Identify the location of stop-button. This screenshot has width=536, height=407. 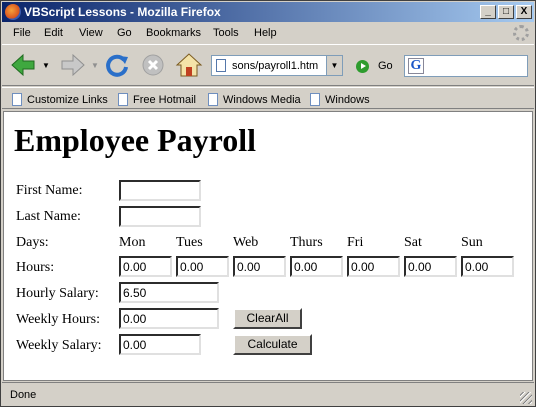
(153, 65).